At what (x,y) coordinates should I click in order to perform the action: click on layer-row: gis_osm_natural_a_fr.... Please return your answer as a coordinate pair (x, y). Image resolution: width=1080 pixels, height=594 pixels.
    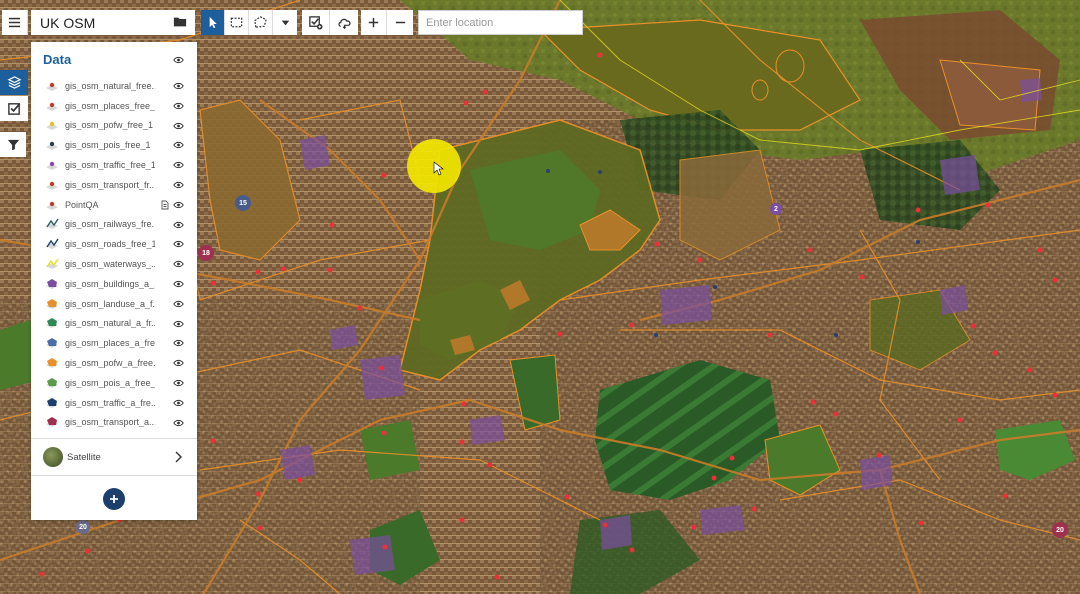
    Looking at the image, I should click on (114, 324).